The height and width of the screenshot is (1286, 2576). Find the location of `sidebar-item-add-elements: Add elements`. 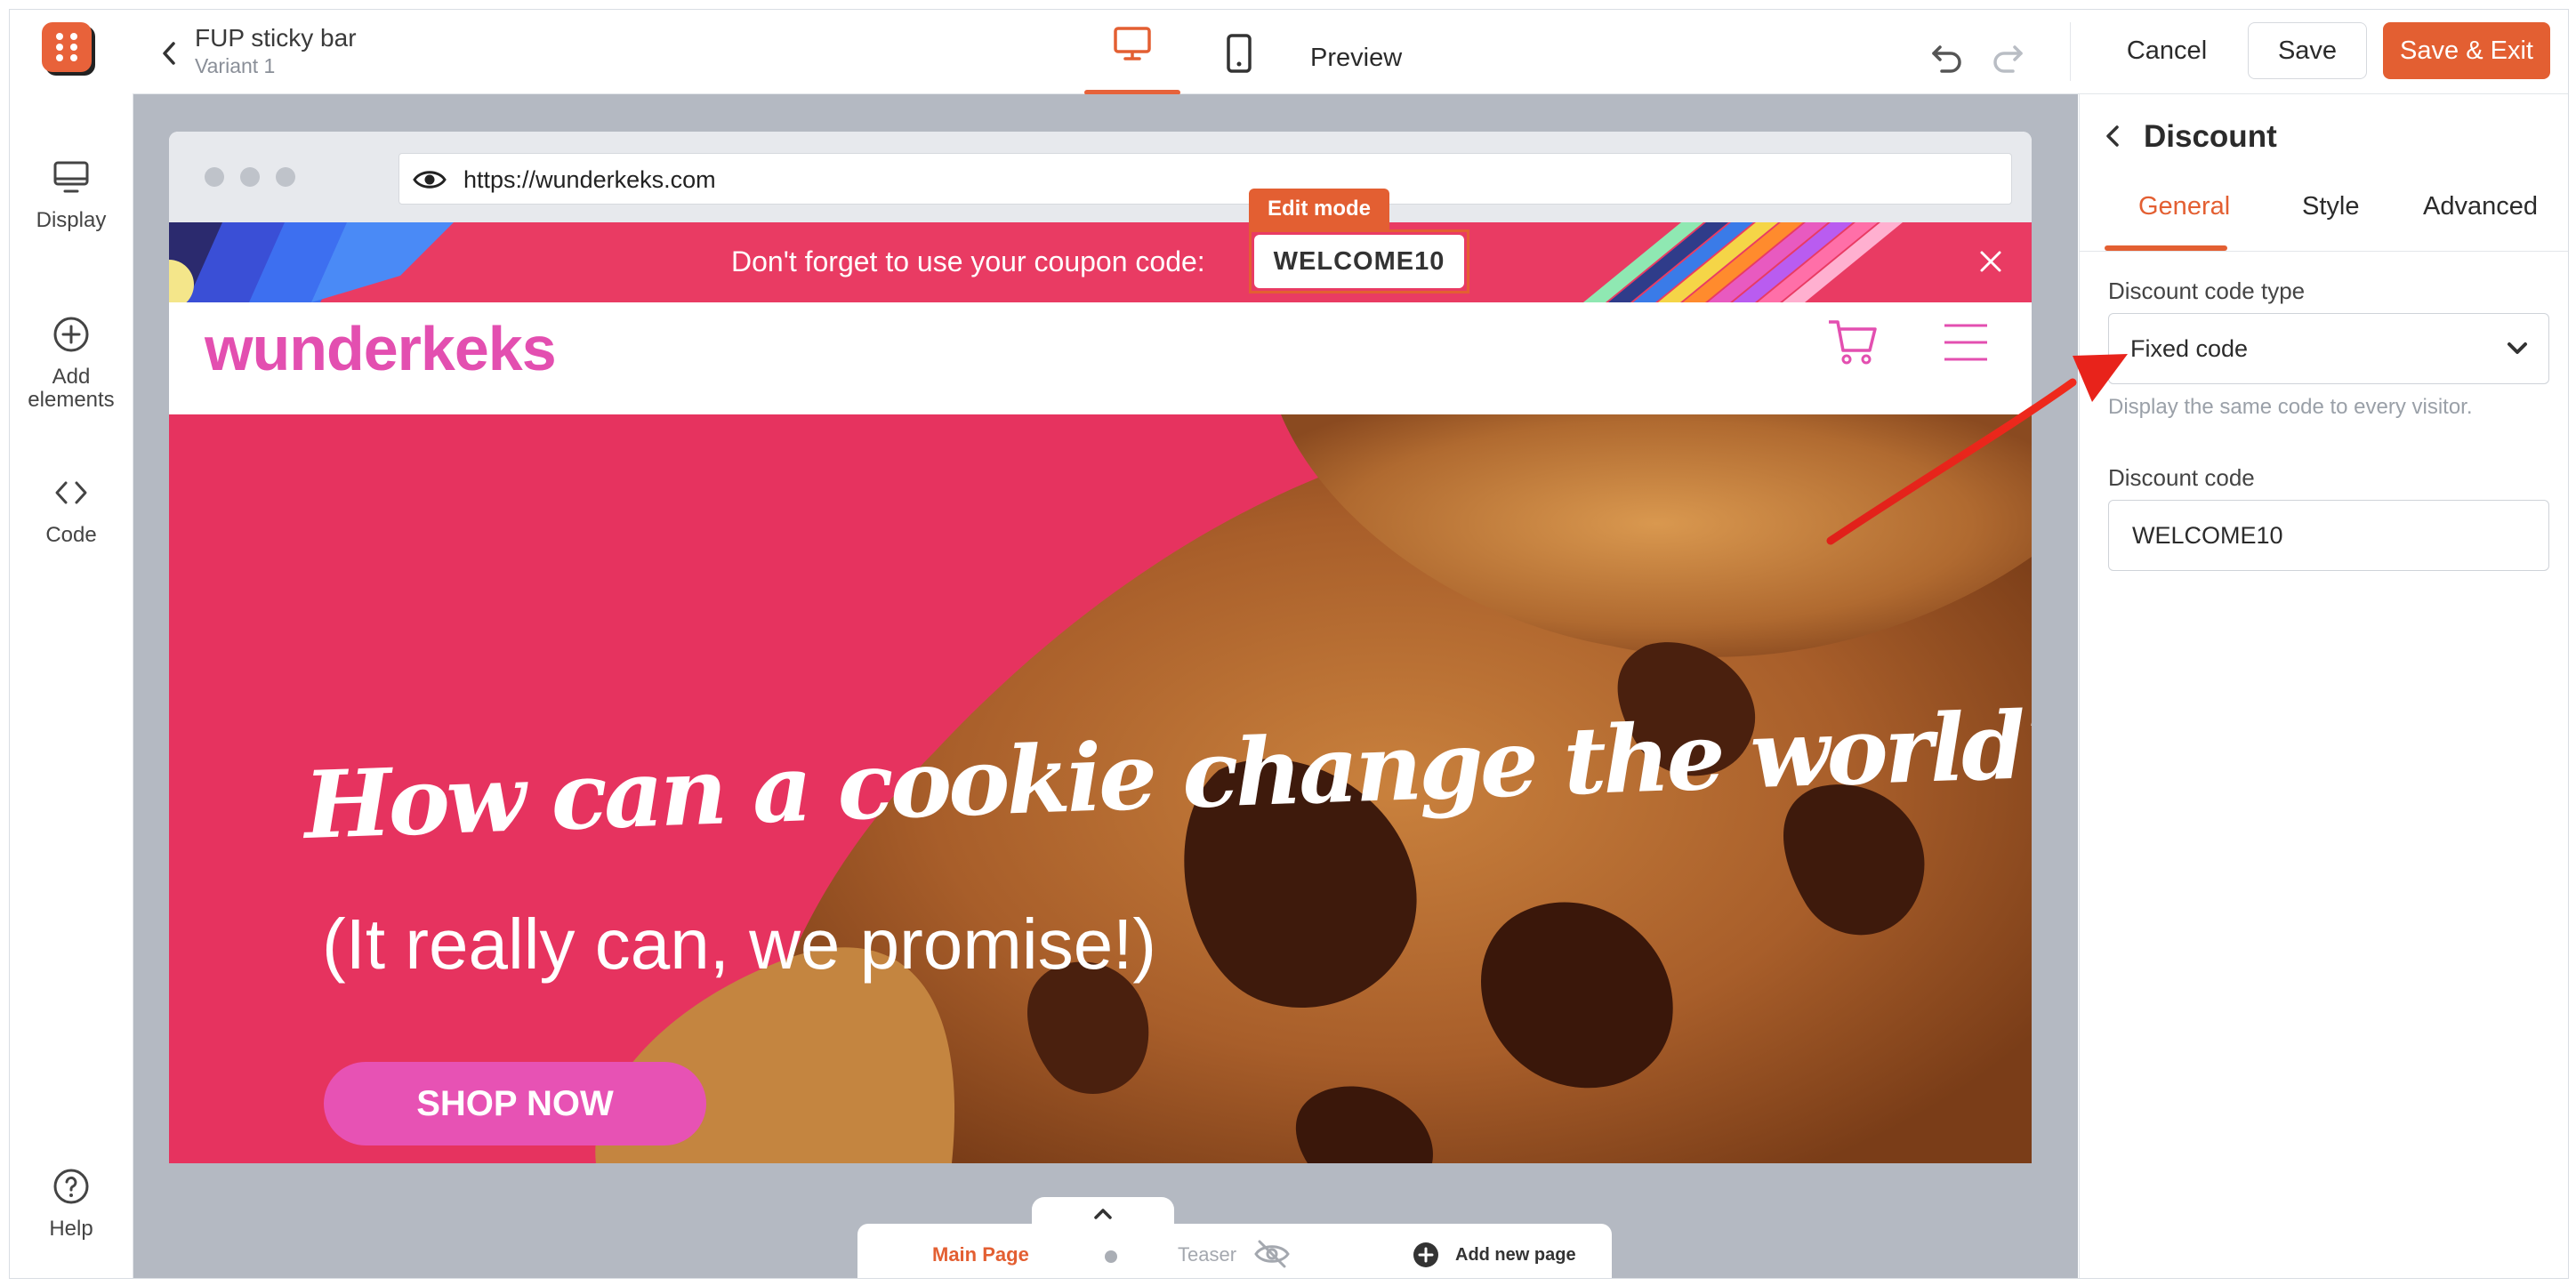

sidebar-item-add-elements: Add elements is located at coordinates (71, 364).